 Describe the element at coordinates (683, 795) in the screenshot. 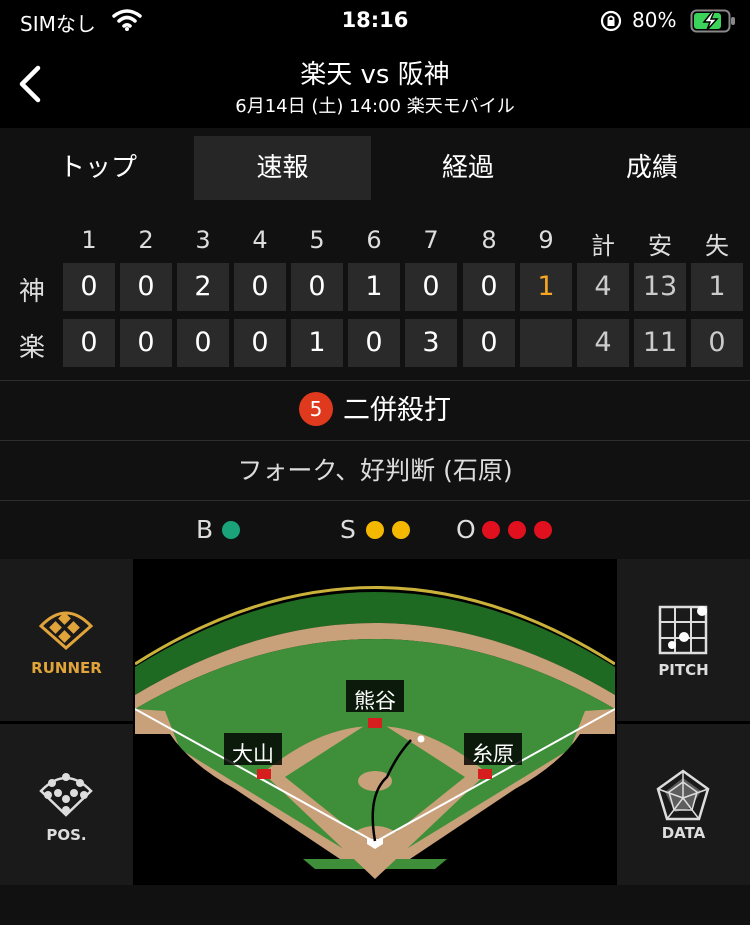

I see `radar-chart-icon` at that location.